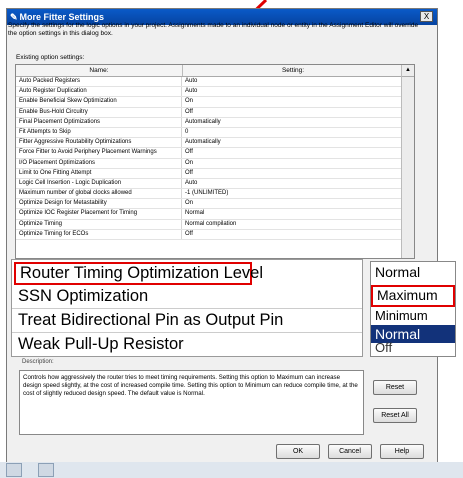 This screenshot has height=478, width=463. Describe the element at coordinates (292, 213) in the screenshot. I see `row-setting: Normal` at that location.